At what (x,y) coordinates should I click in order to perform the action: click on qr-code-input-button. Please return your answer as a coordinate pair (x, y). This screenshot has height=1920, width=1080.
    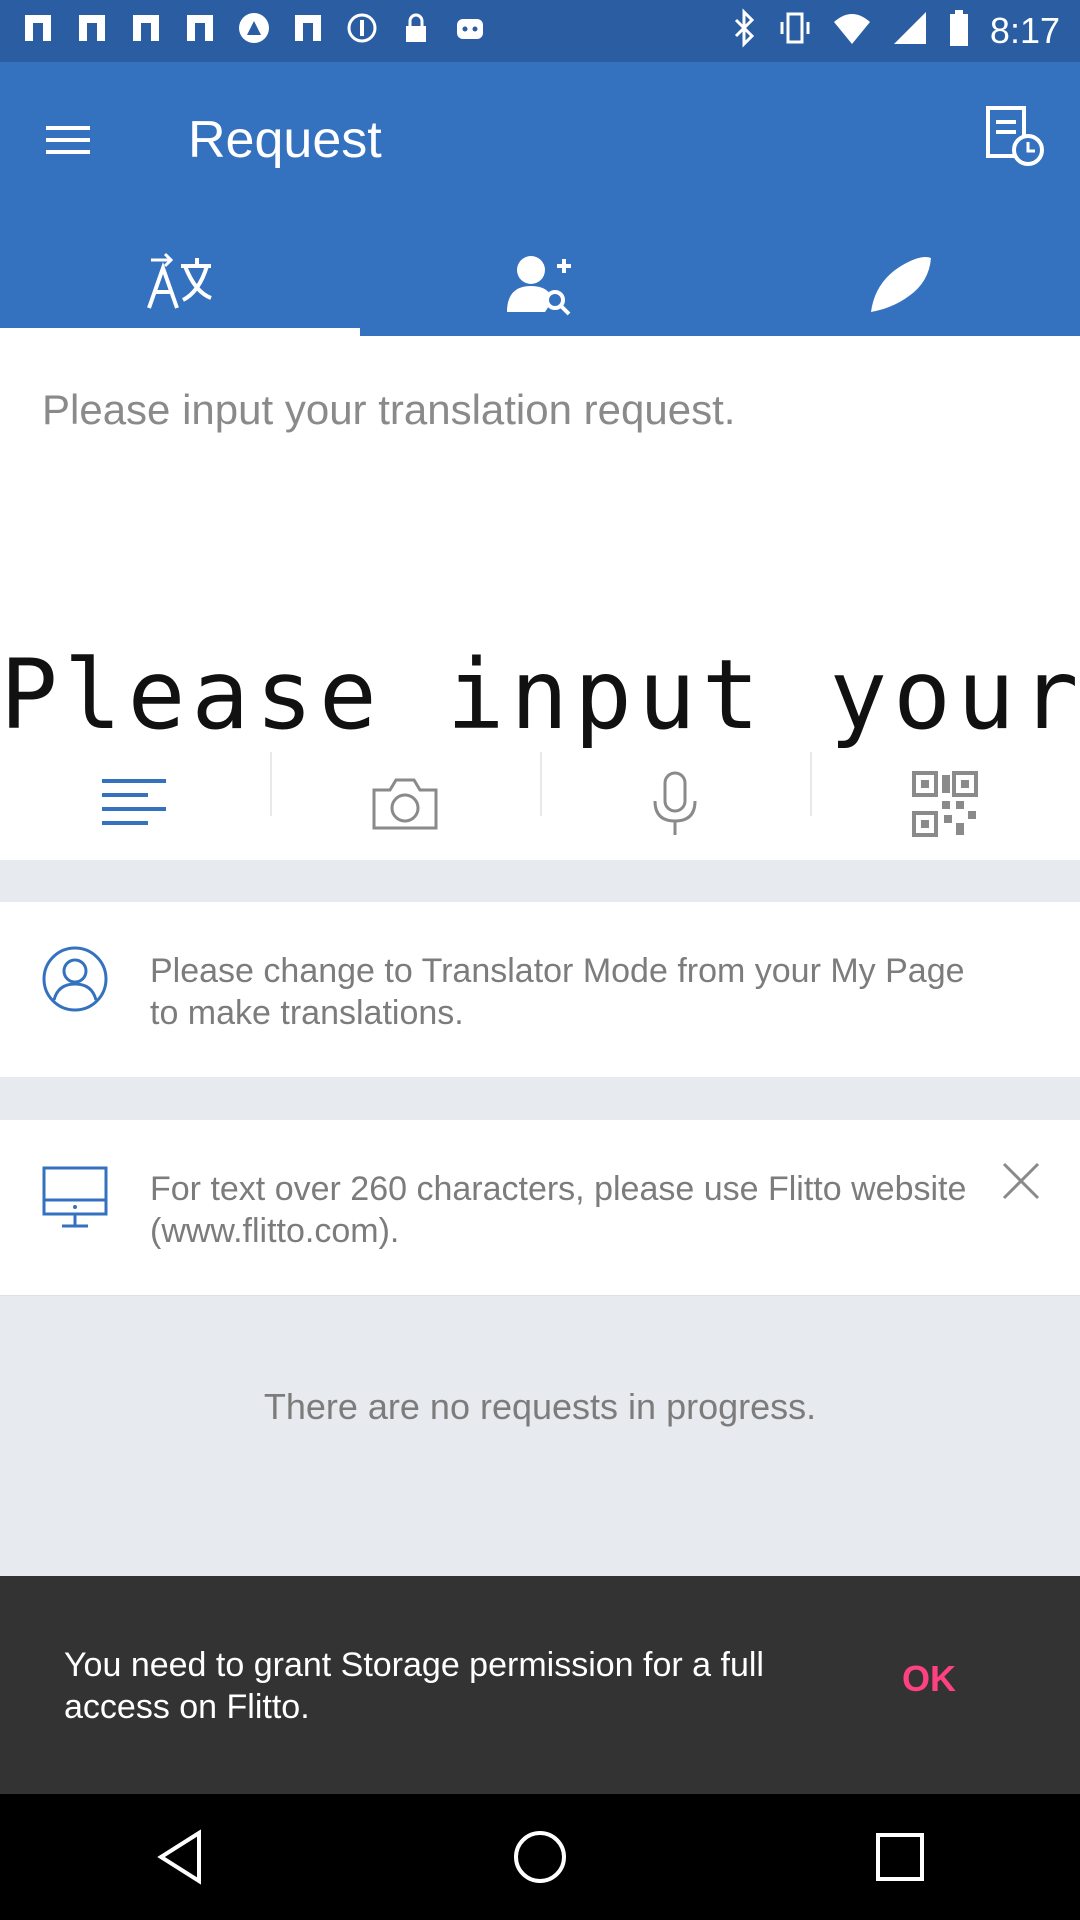
    Looking at the image, I should click on (945, 804).